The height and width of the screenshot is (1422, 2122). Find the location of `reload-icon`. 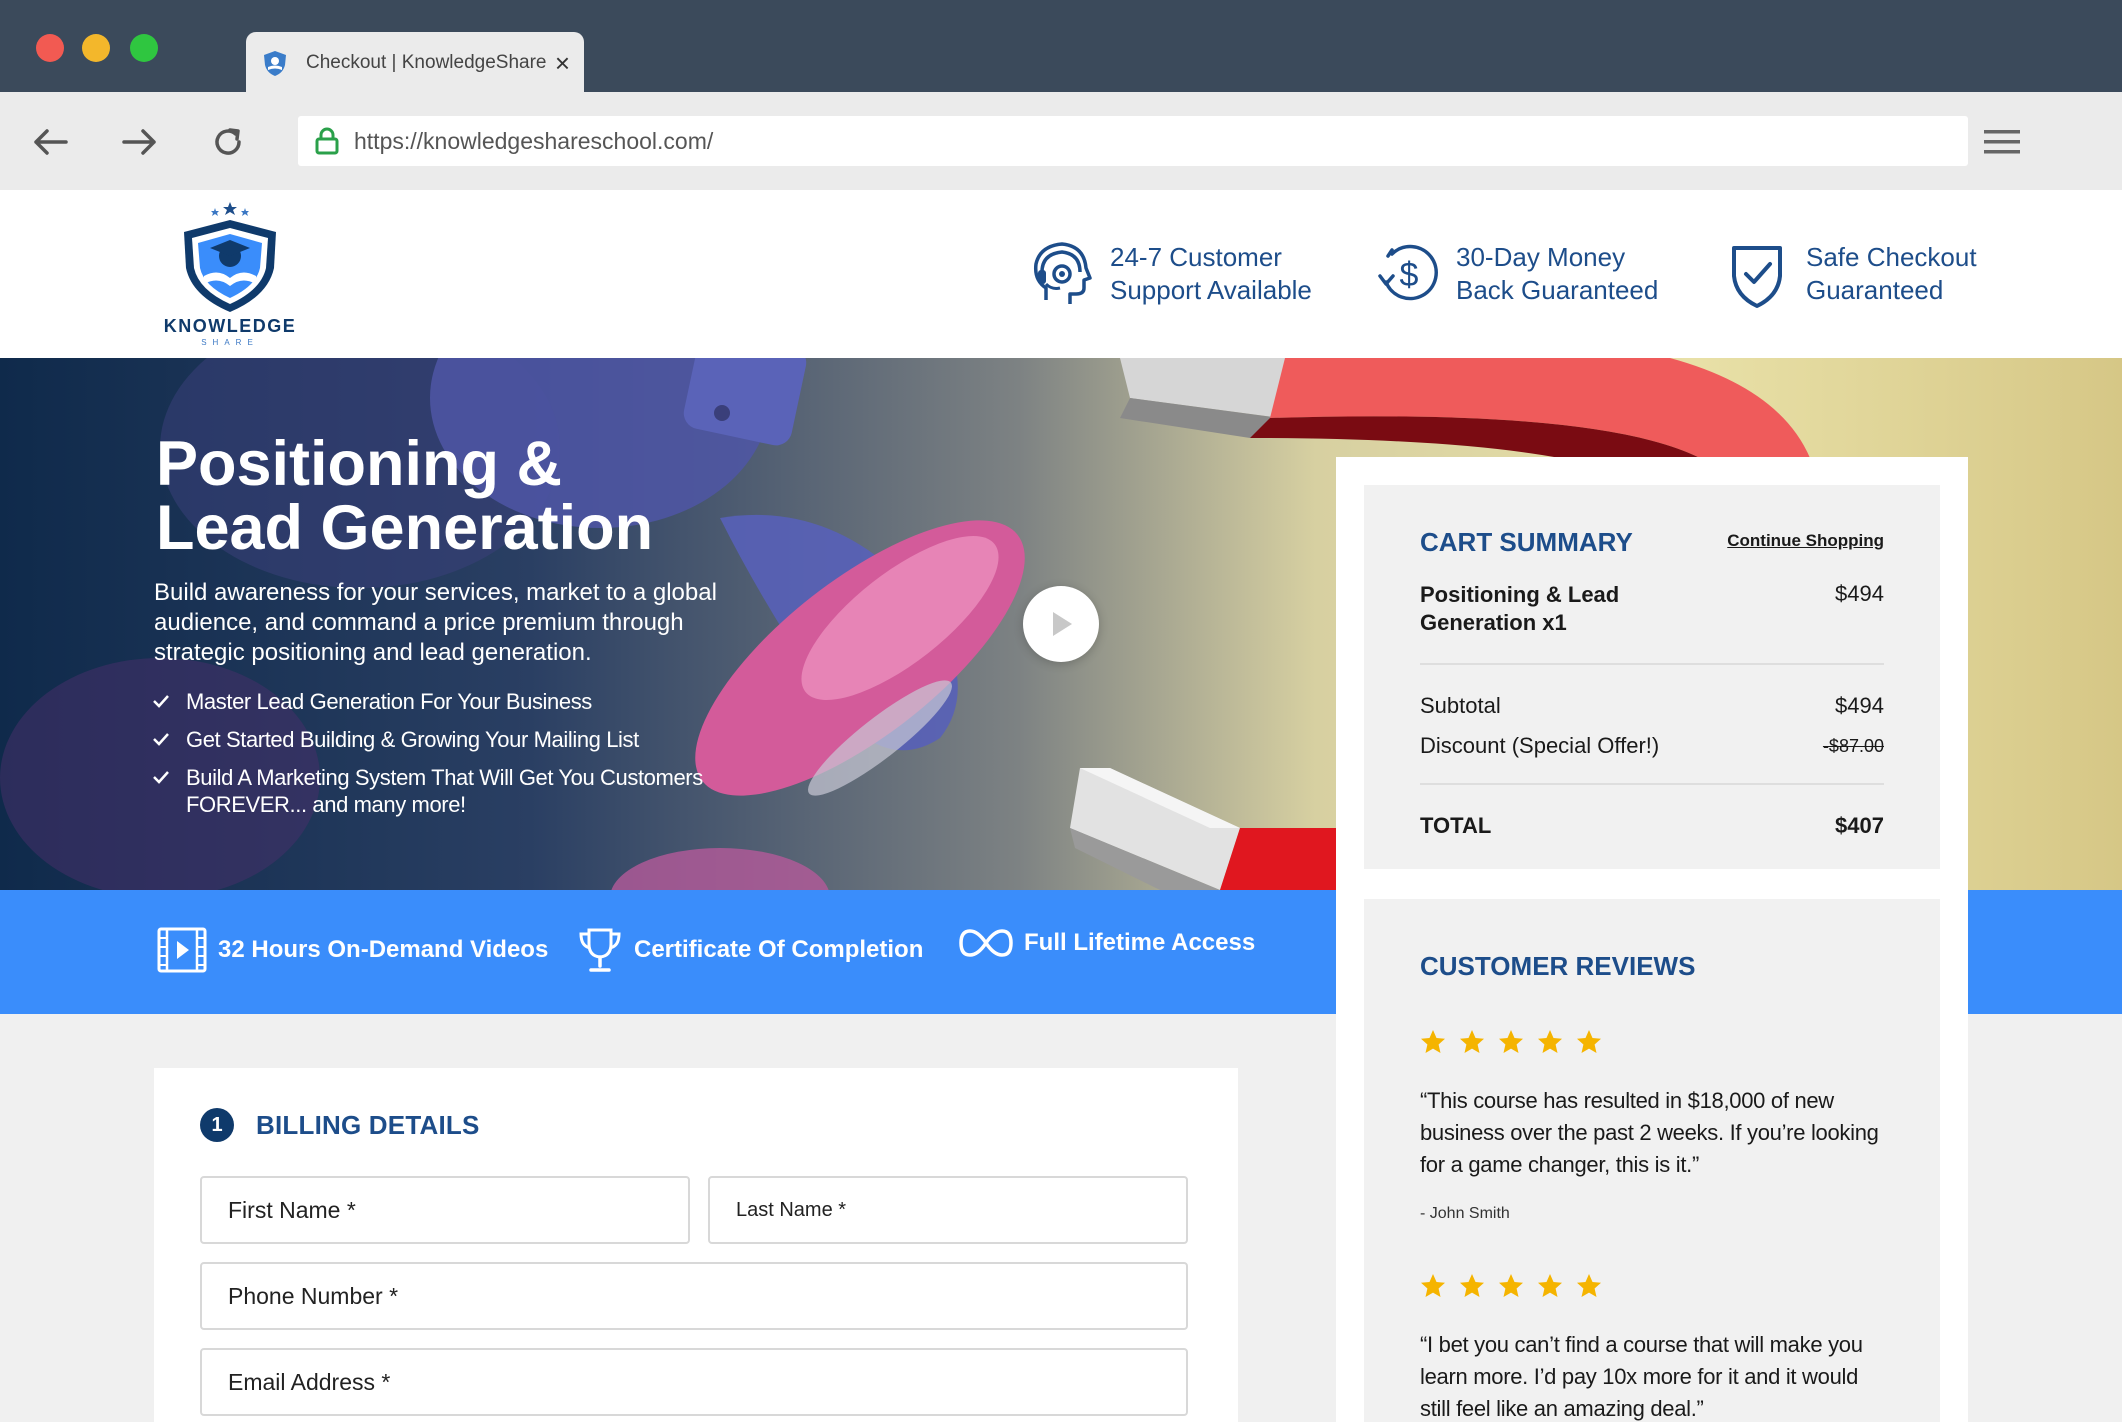

reload-icon is located at coordinates (228, 141).